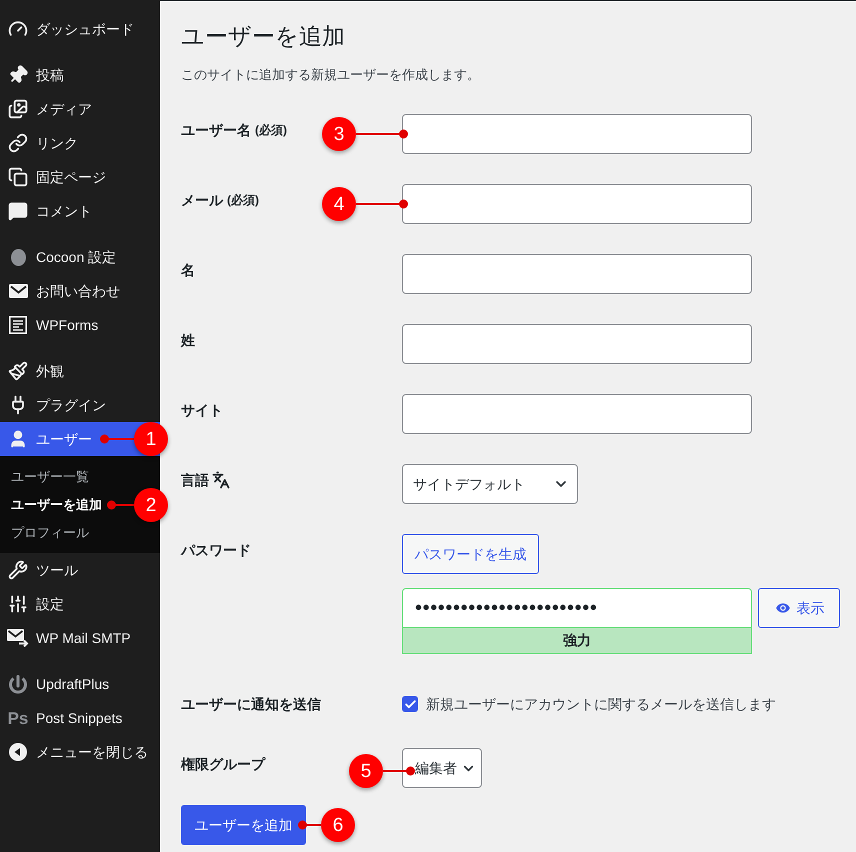  Describe the element at coordinates (202, 200) in the screenshot. I see `field-label: メール` at that location.